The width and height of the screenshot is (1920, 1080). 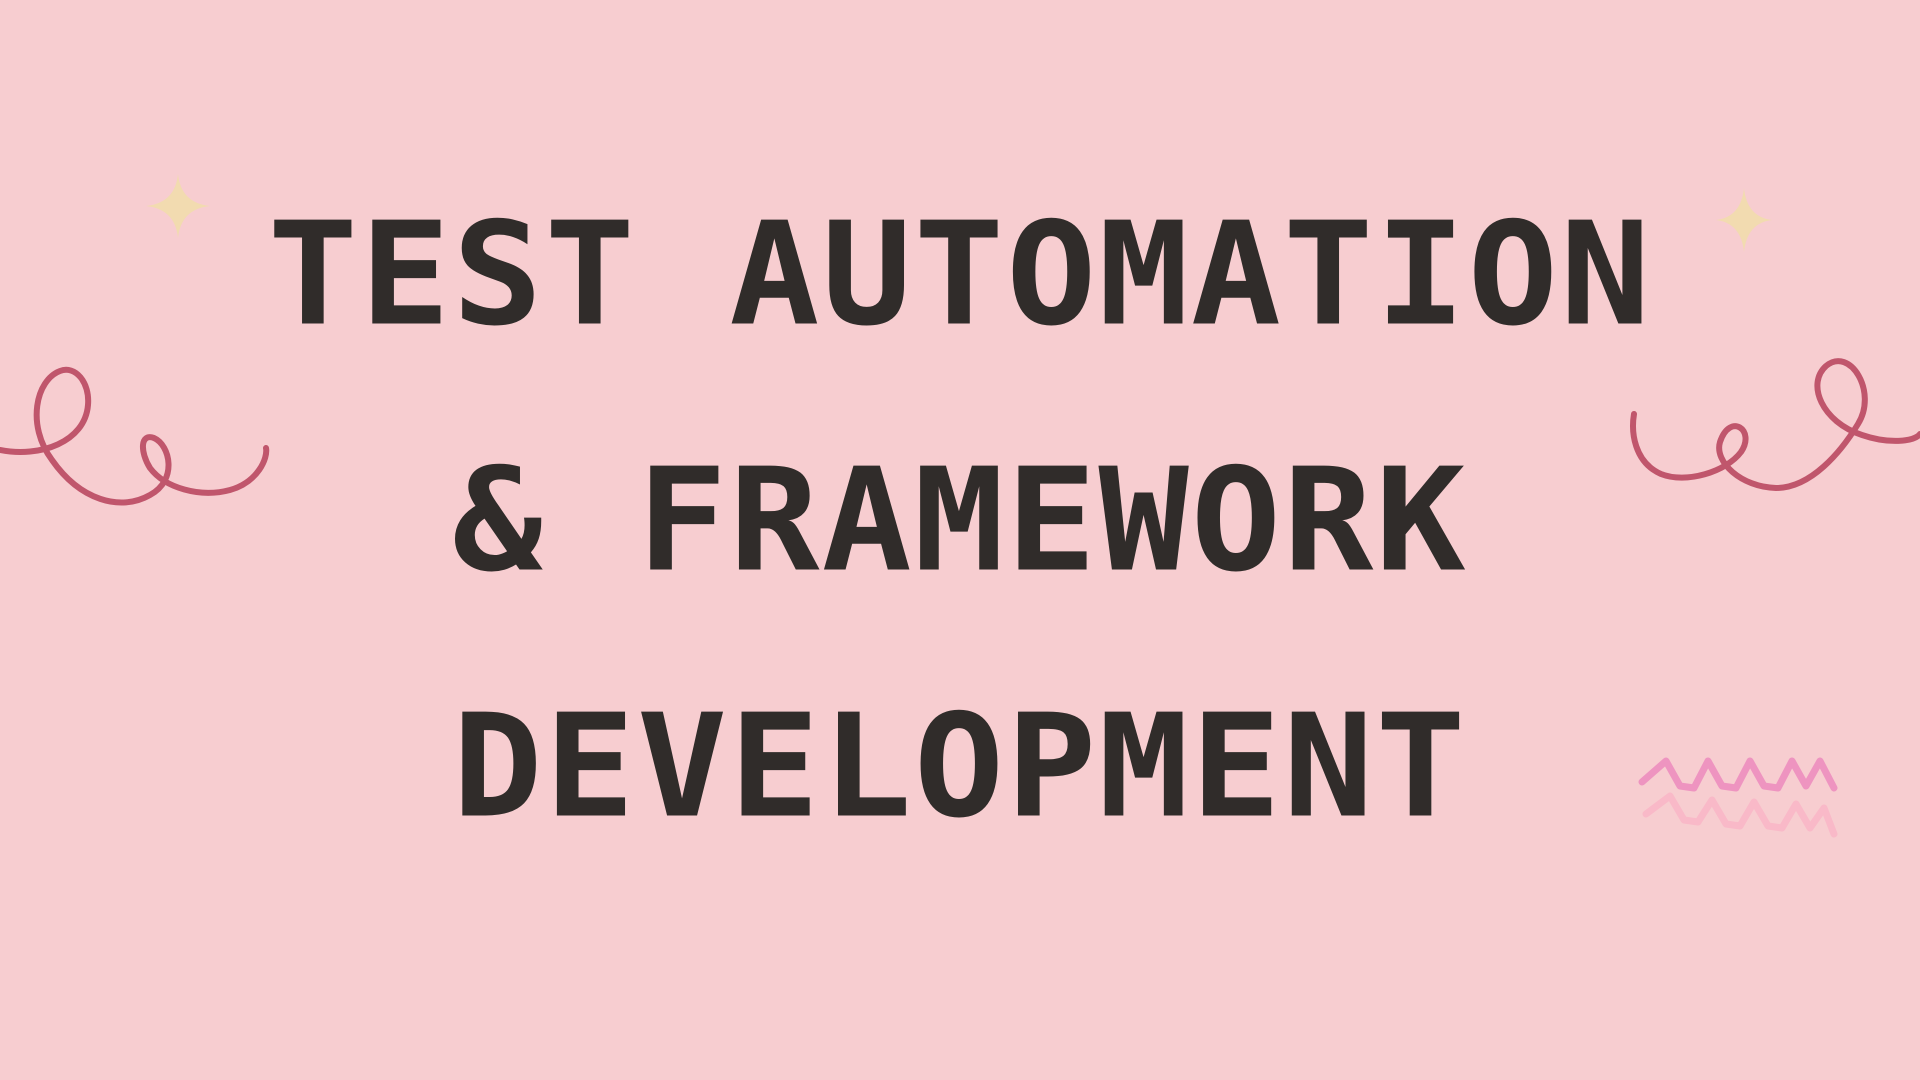 What do you see at coordinates (960, 767) in the screenshot?
I see `title-line-3: DEVELOPMENT` at bounding box center [960, 767].